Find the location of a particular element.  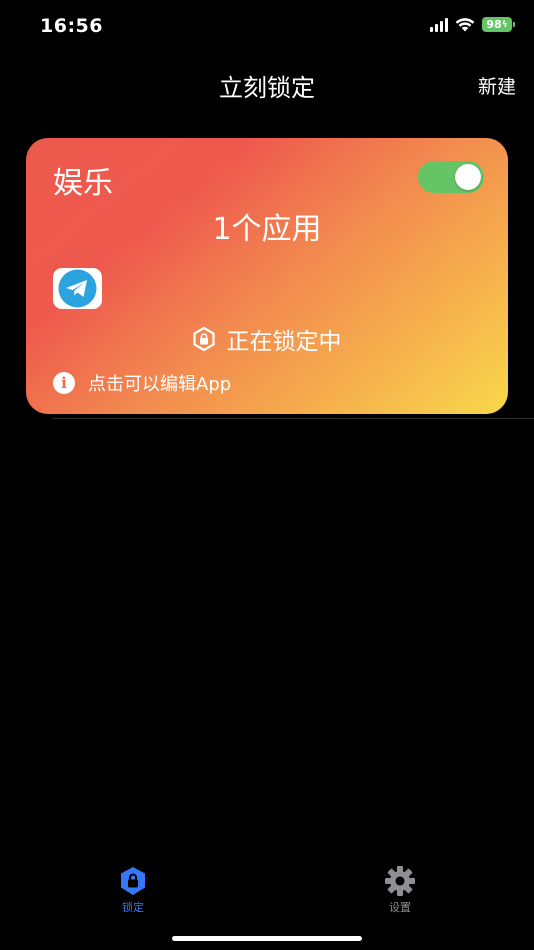

battery-icon: 98 ϟ is located at coordinates (498, 24).